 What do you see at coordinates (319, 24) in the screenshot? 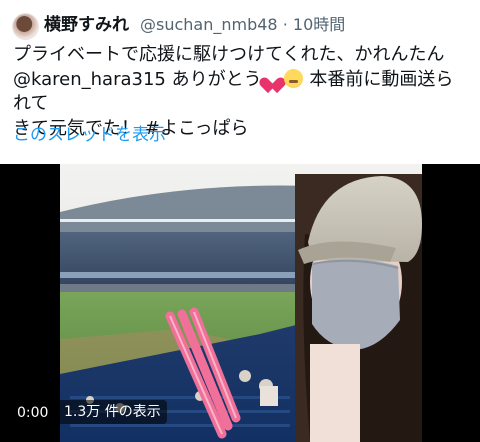
I see `tweet-time: 10時間` at bounding box center [319, 24].